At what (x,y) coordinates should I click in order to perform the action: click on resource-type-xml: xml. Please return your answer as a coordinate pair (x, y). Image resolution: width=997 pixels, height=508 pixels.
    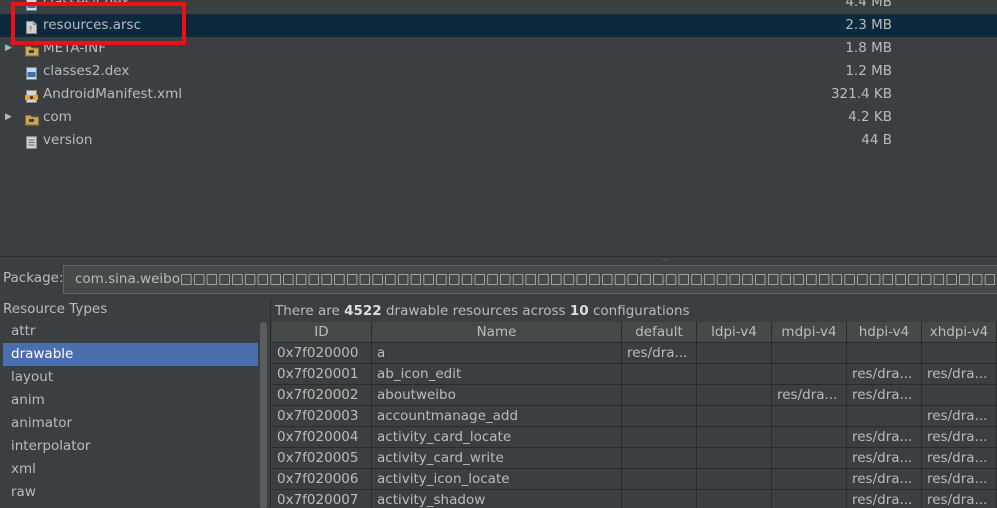
    Looking at the image, I should click on (130, 469).